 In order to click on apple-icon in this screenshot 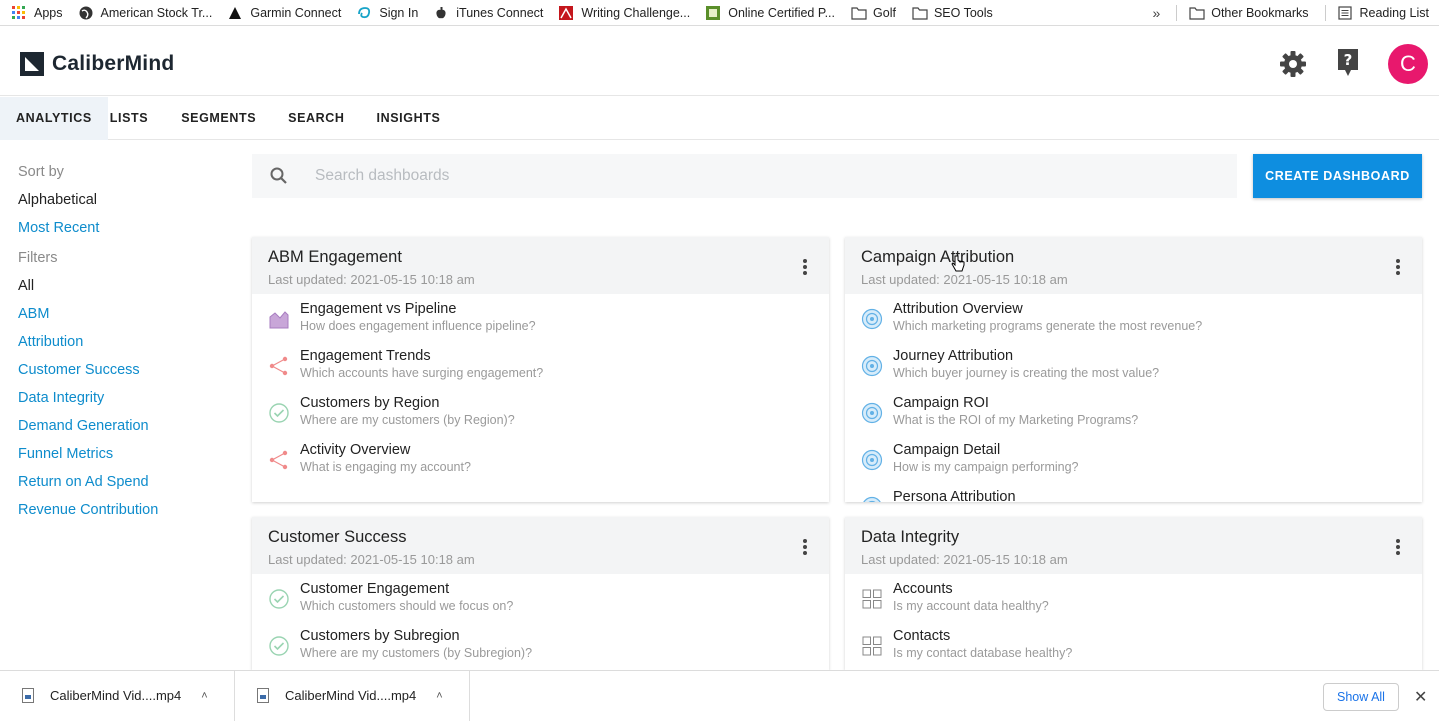, I will do `click(441, 13)`.